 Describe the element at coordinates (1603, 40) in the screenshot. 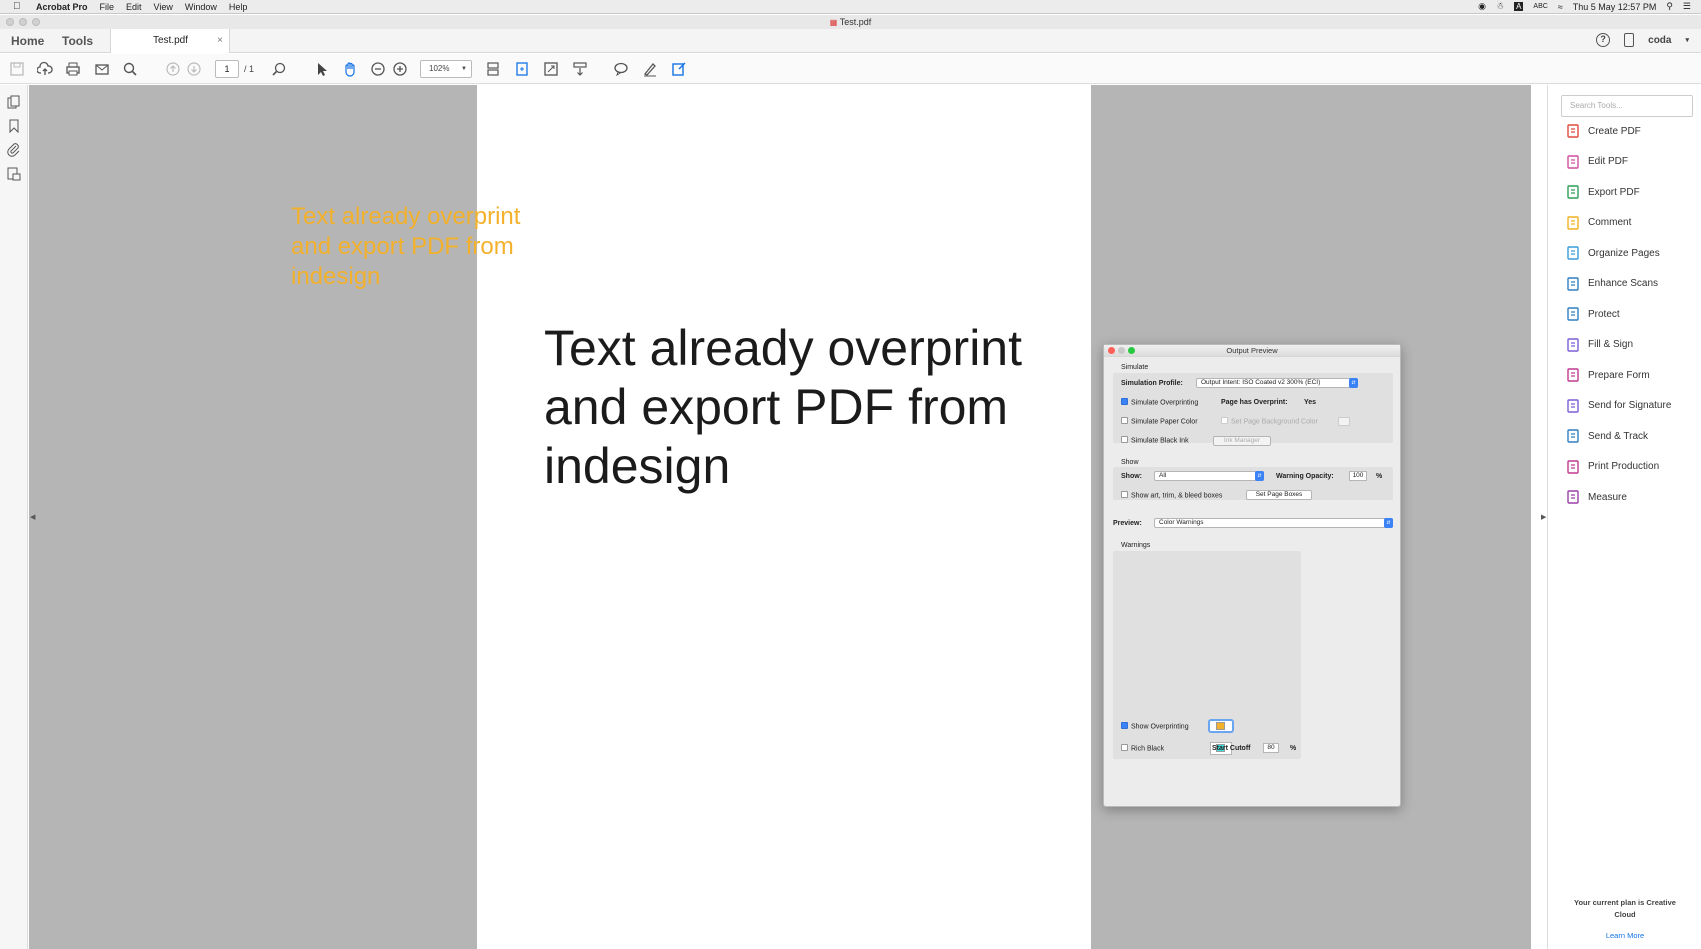

I see `help-icon: ?` at that location.